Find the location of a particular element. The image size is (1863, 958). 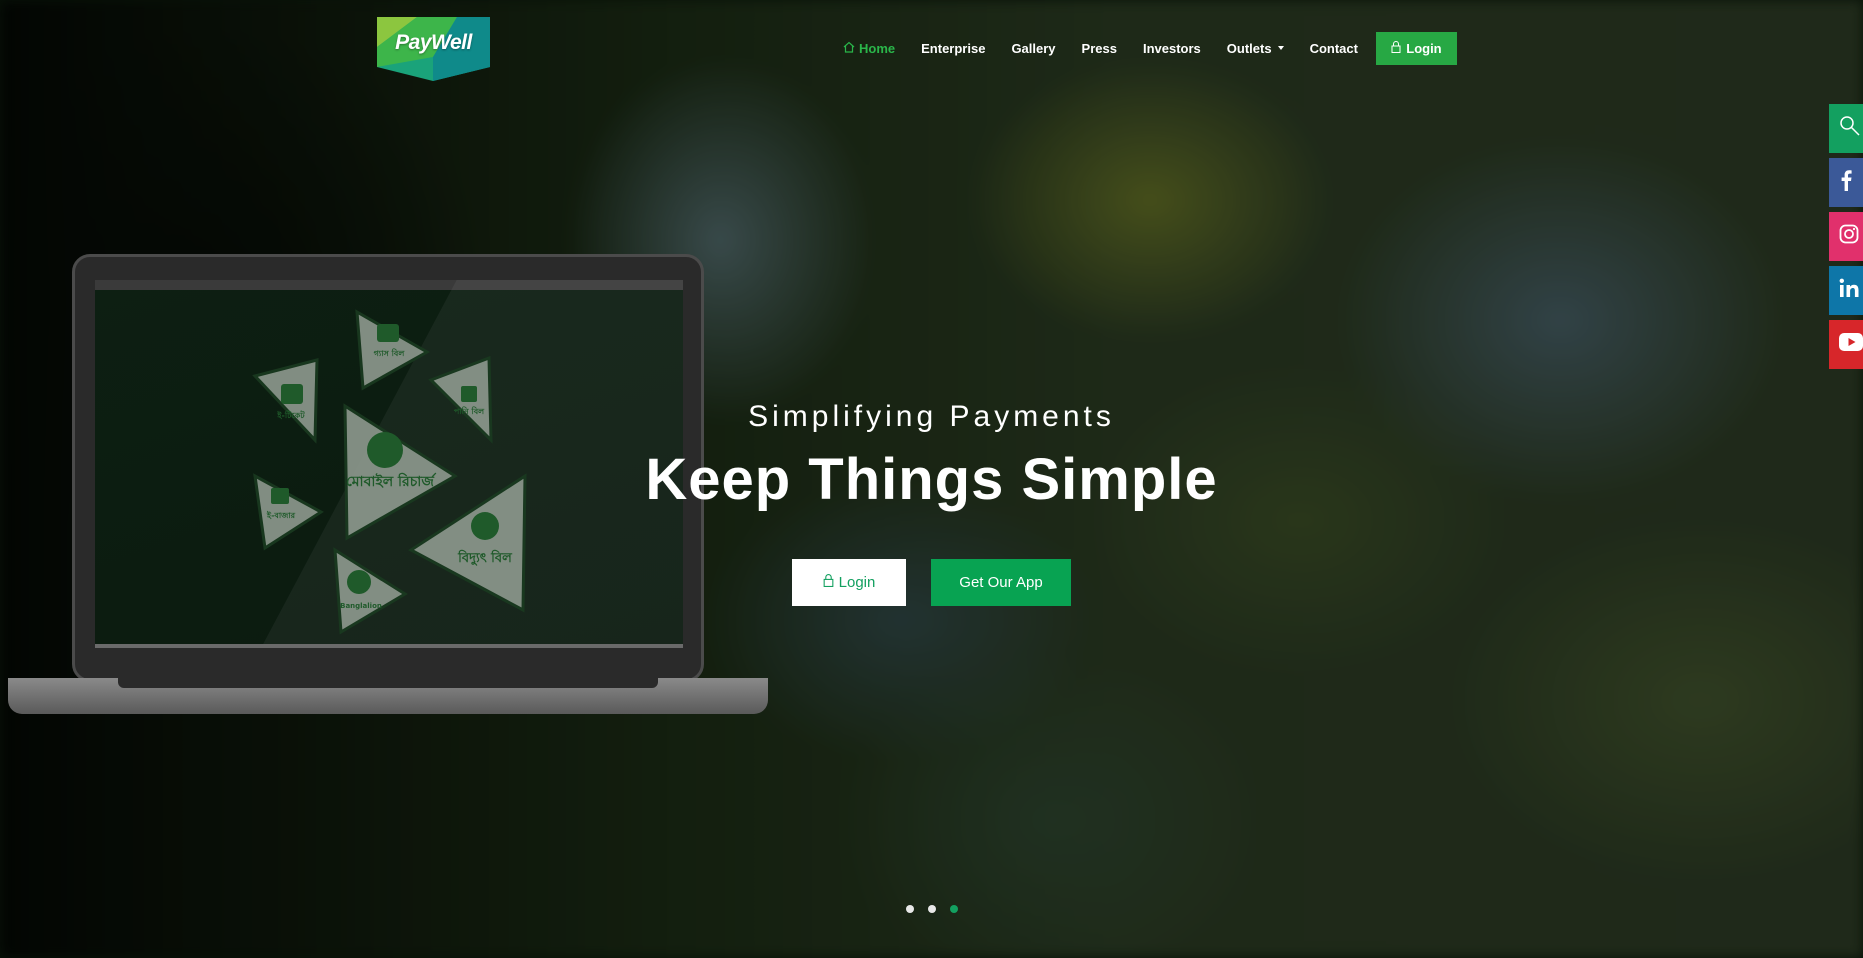

tile-label-gas: গ্যাস বিল is located at coordinates (390, 353).